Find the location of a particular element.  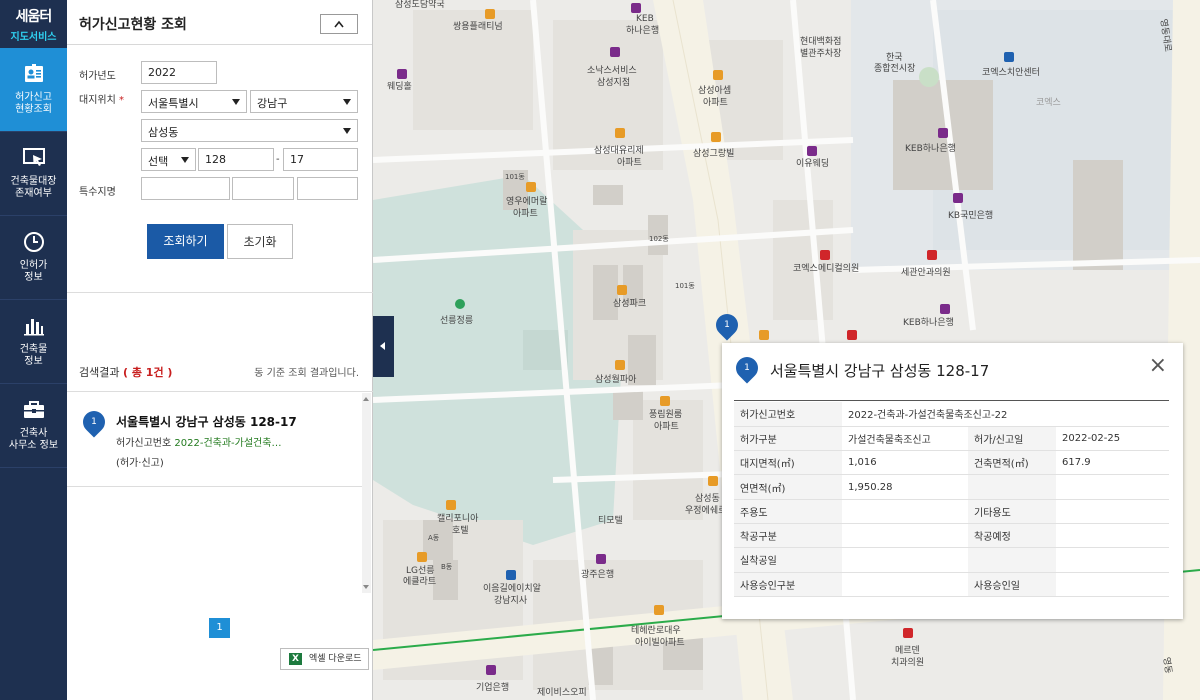

excel-download-button: X 엑셀 다운로드 is located at coordinates (324, 659).